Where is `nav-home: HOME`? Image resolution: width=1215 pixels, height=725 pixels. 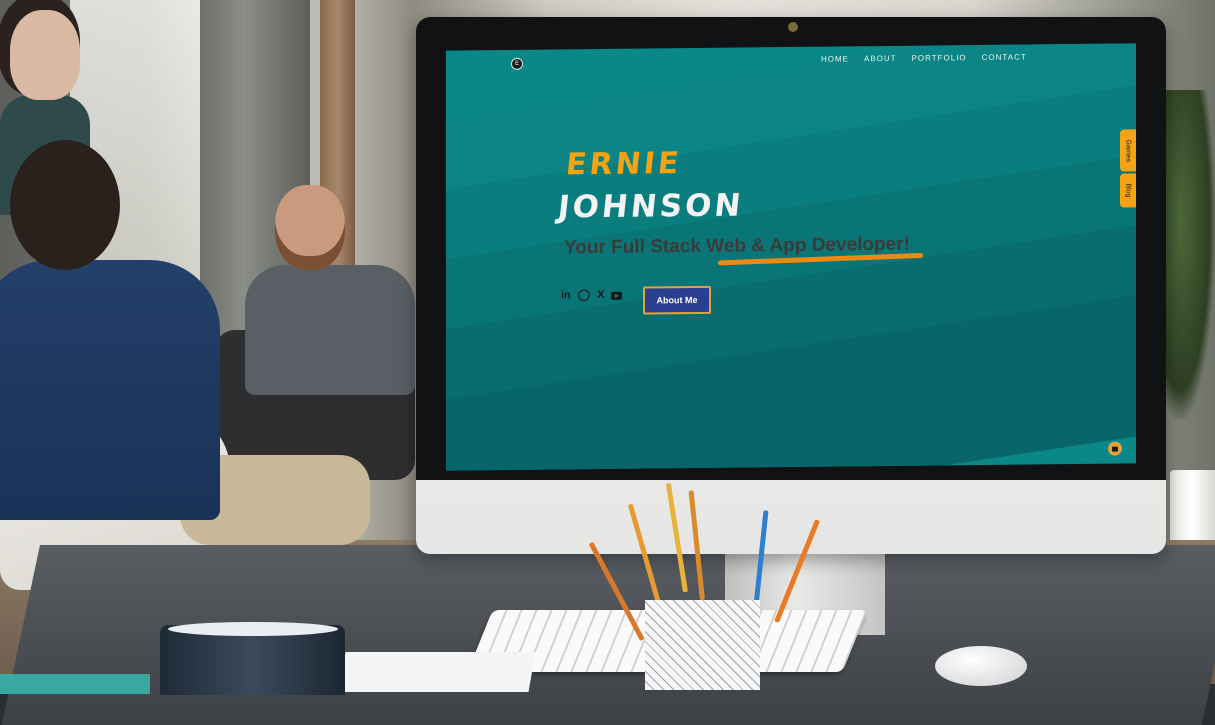
nav-home: HOME is located at coordinates (835, 58).